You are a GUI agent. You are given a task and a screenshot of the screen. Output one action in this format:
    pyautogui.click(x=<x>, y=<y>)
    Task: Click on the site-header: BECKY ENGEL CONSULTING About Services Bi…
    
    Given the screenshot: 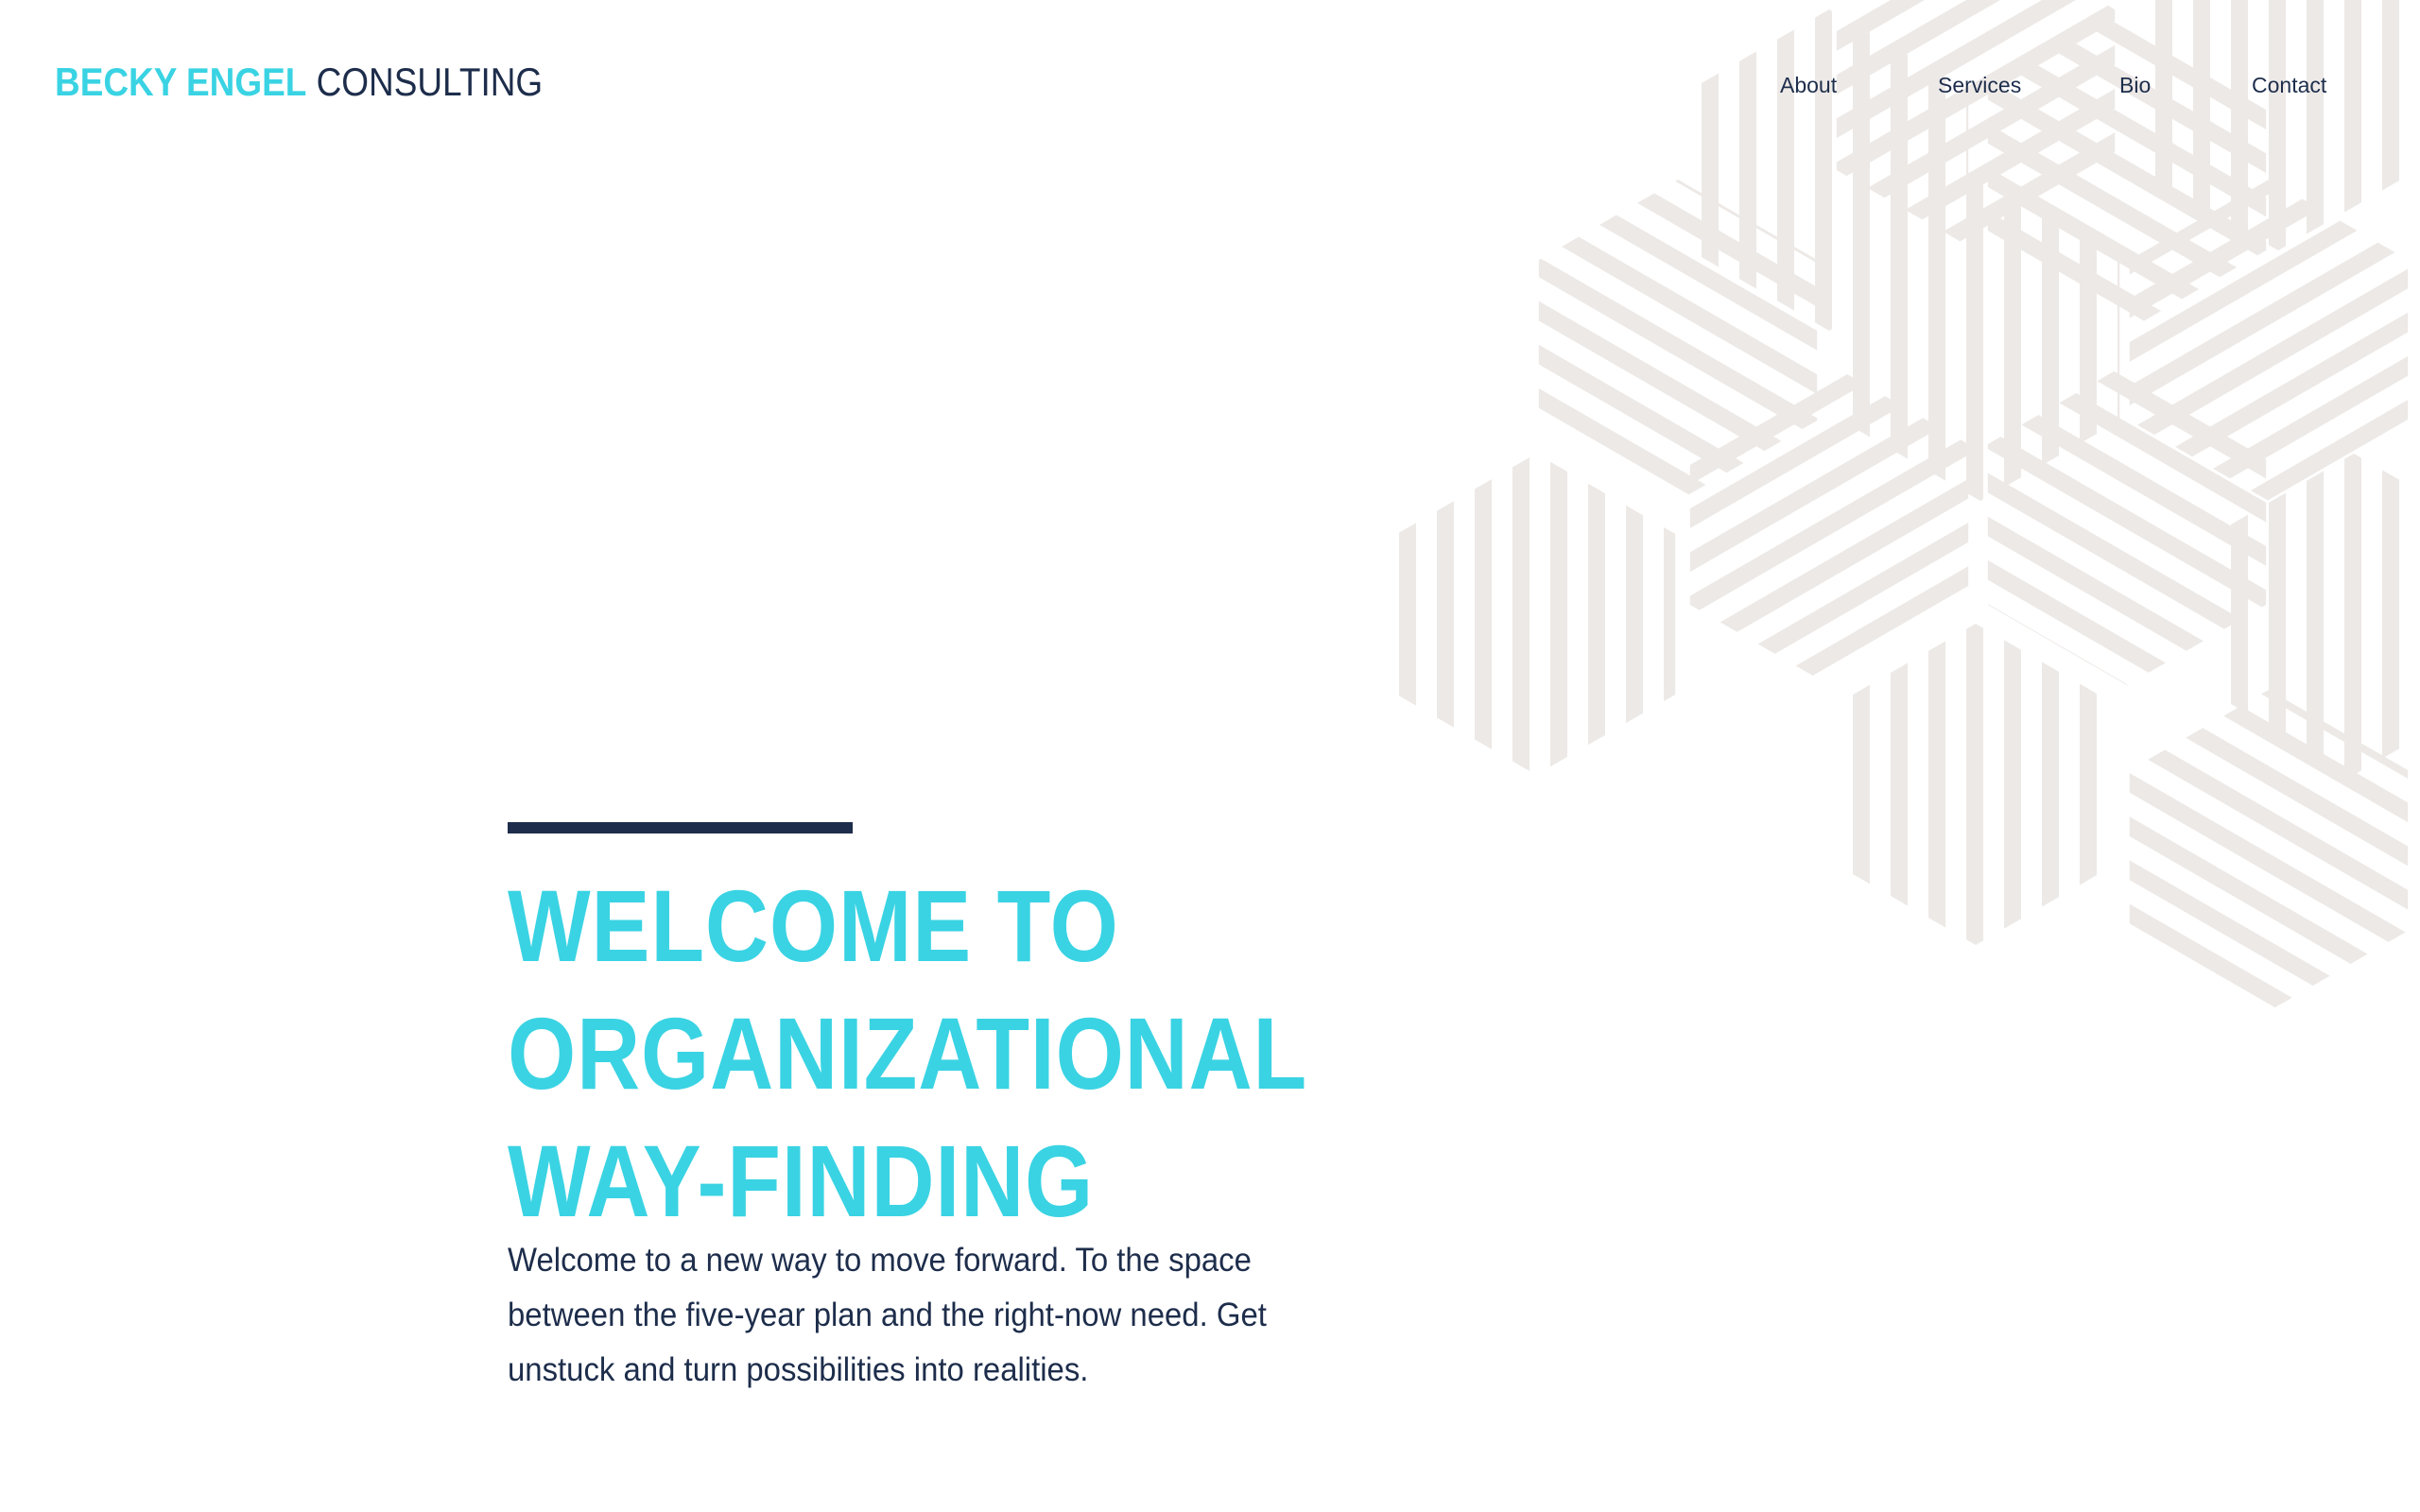 What is the action you would take?
    pyautogui.click(x=1210, y=85)
    